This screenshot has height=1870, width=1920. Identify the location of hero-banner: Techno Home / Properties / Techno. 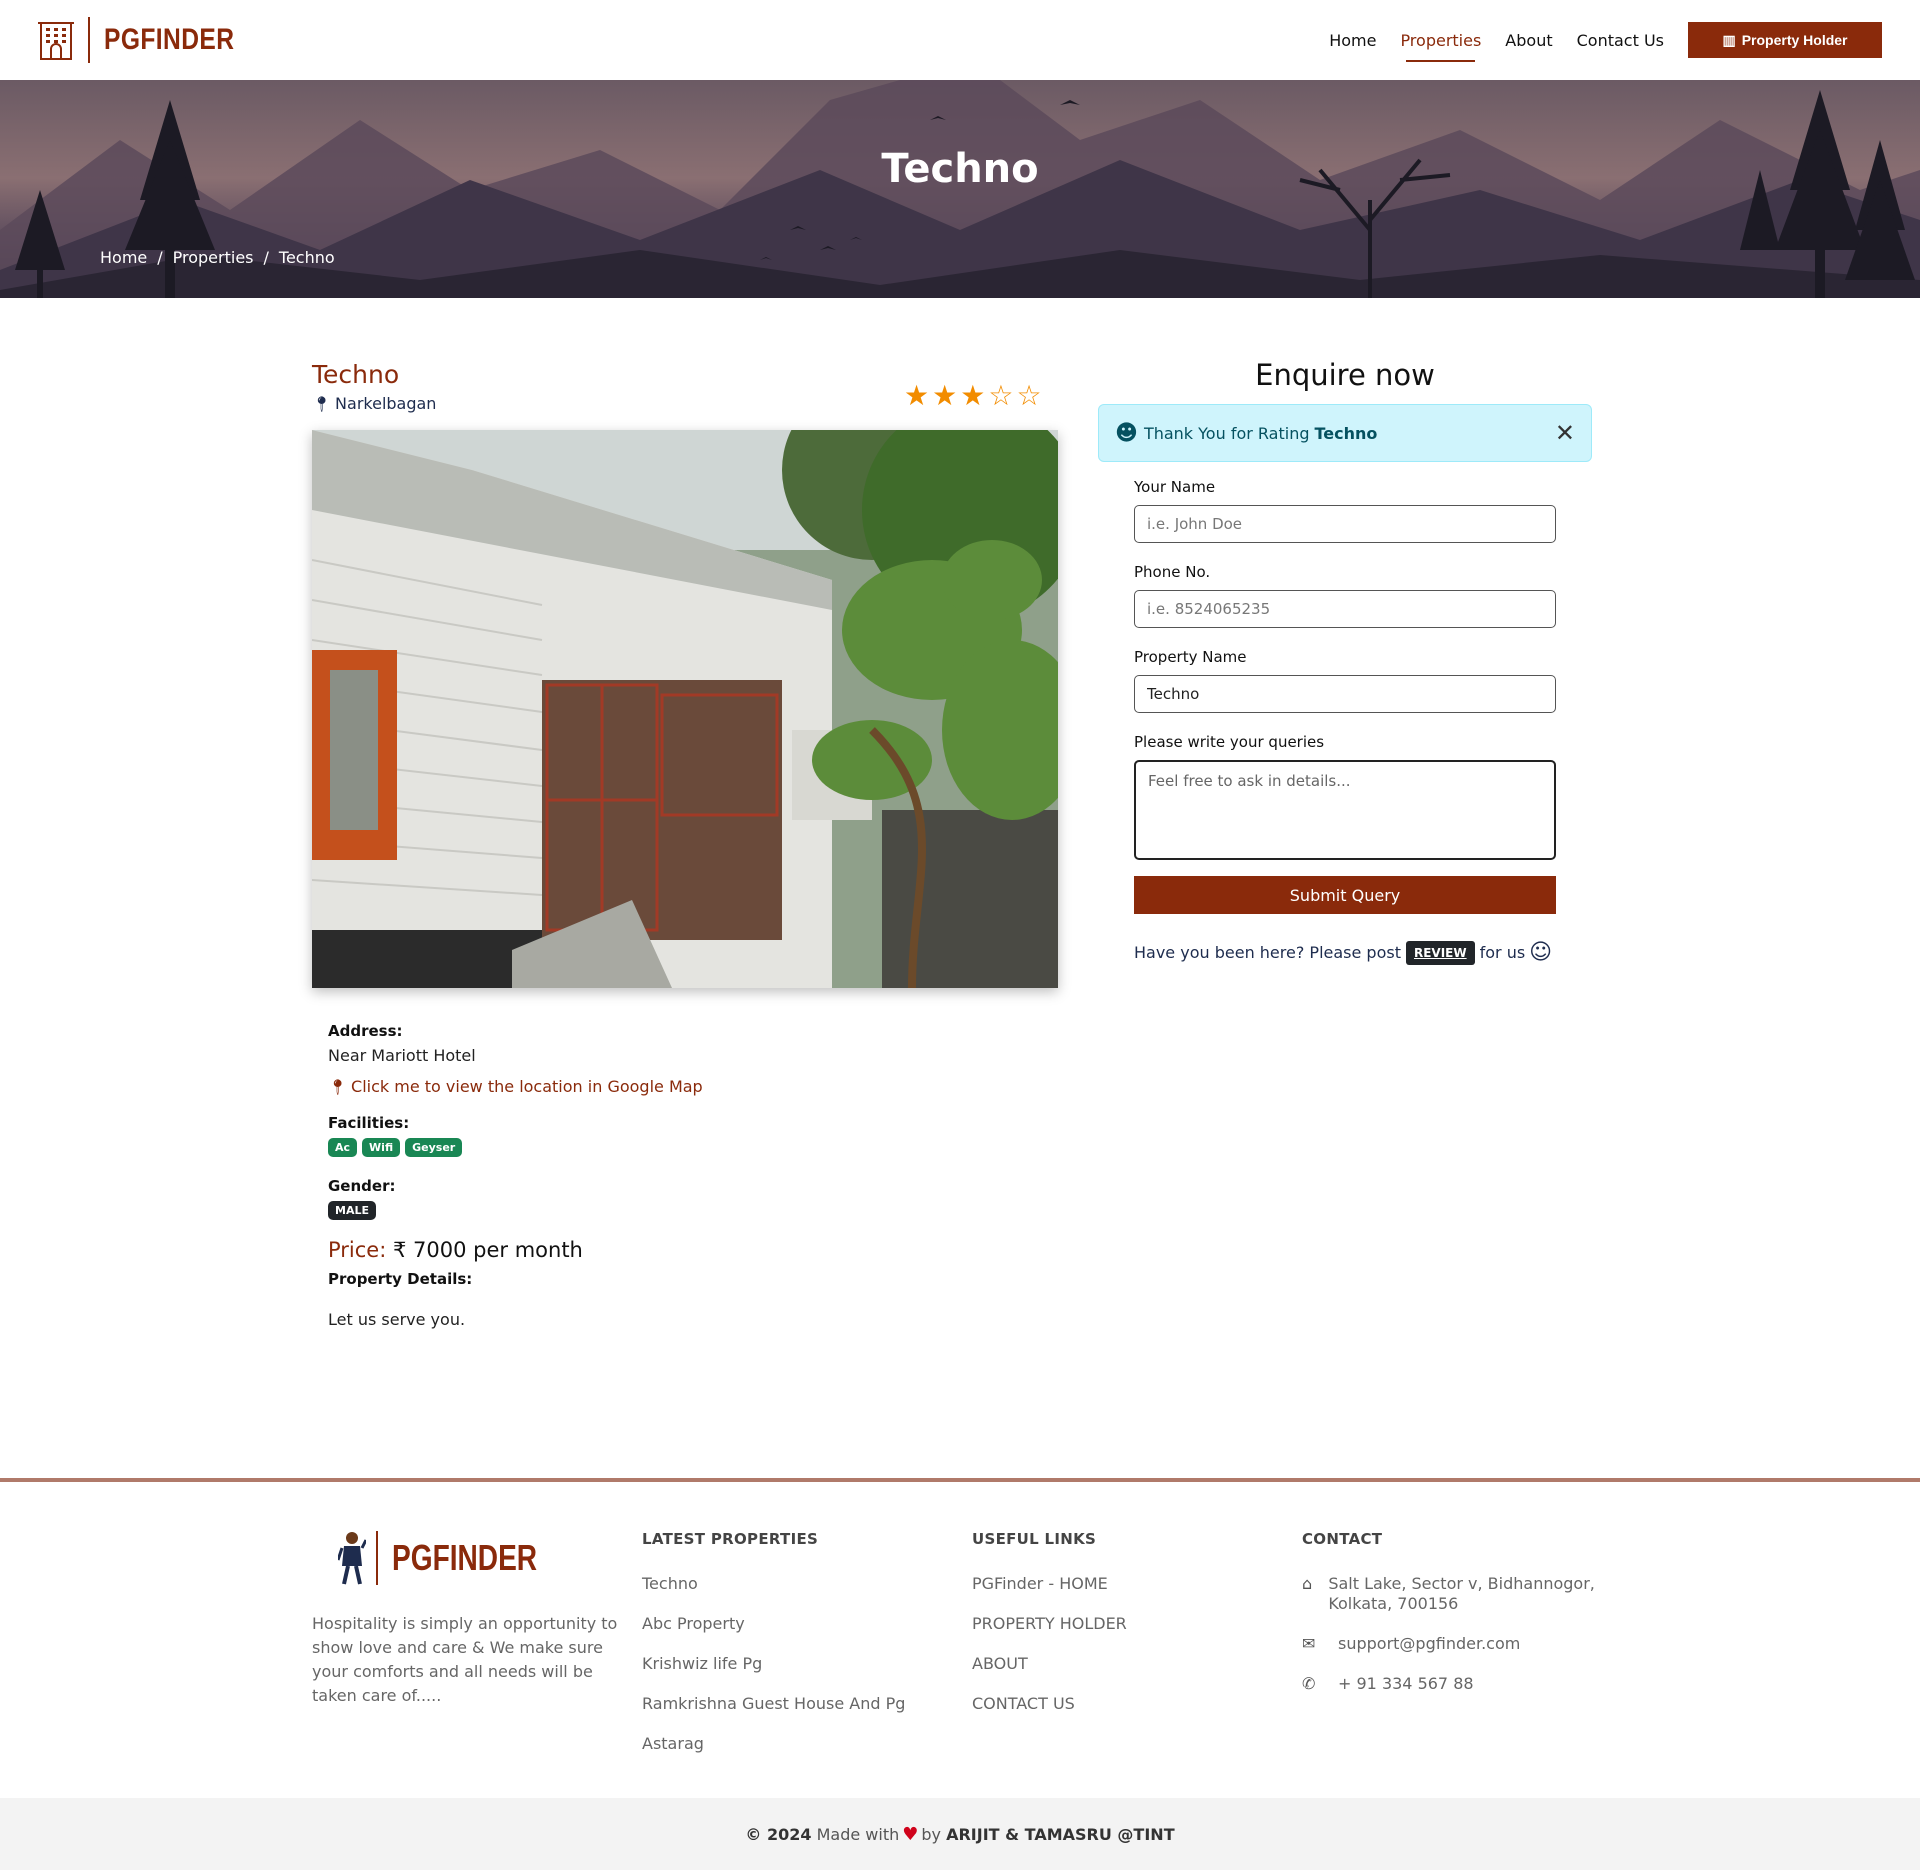
(960, 189).